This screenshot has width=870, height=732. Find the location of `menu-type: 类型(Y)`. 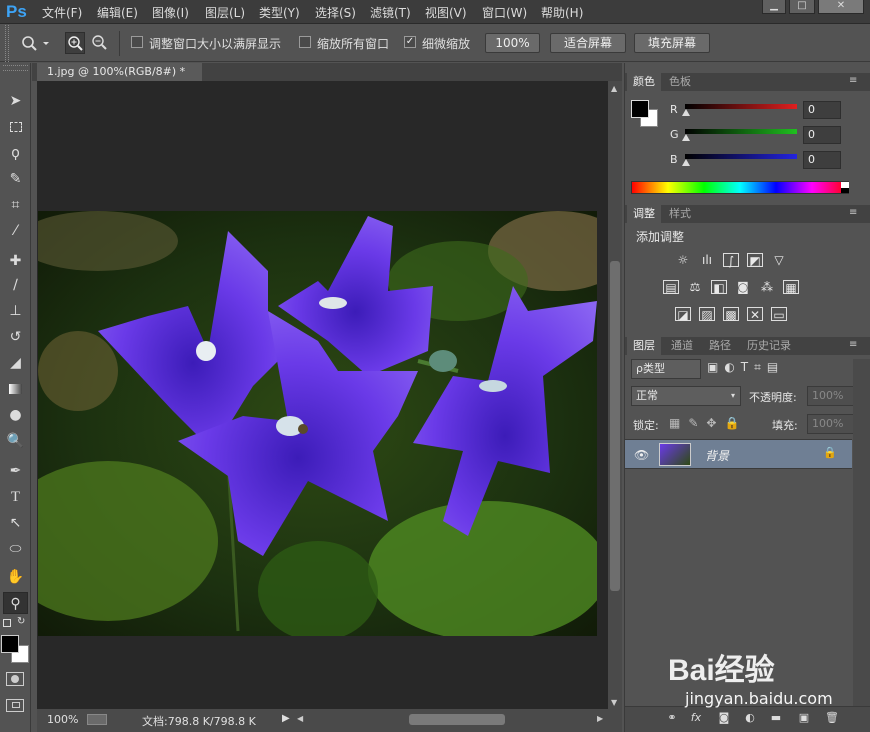

menu-type: 类型(Y) is located at coordinates (279, 12).